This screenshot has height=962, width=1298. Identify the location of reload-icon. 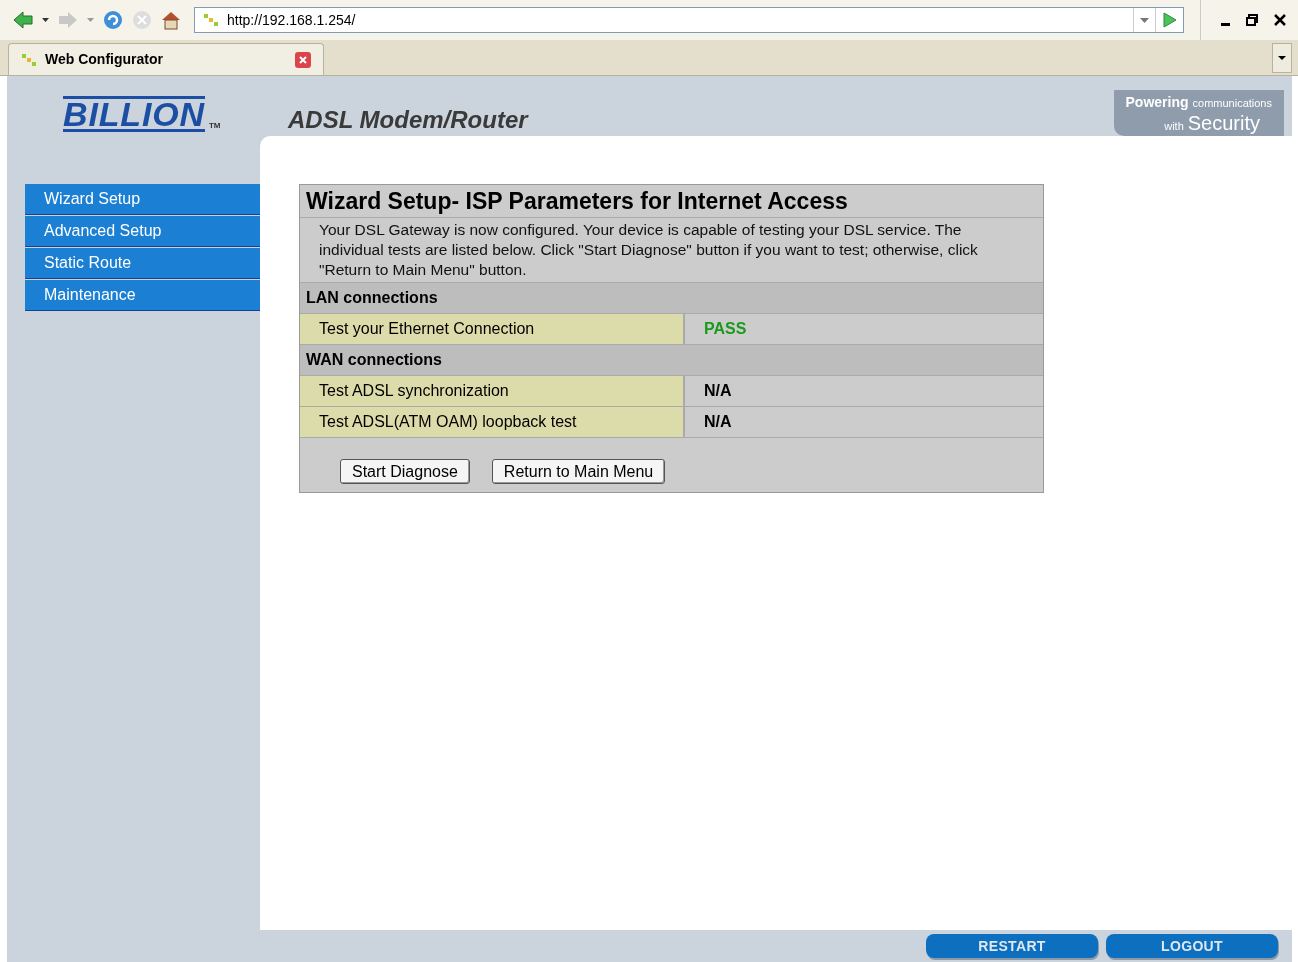
(113, 20).